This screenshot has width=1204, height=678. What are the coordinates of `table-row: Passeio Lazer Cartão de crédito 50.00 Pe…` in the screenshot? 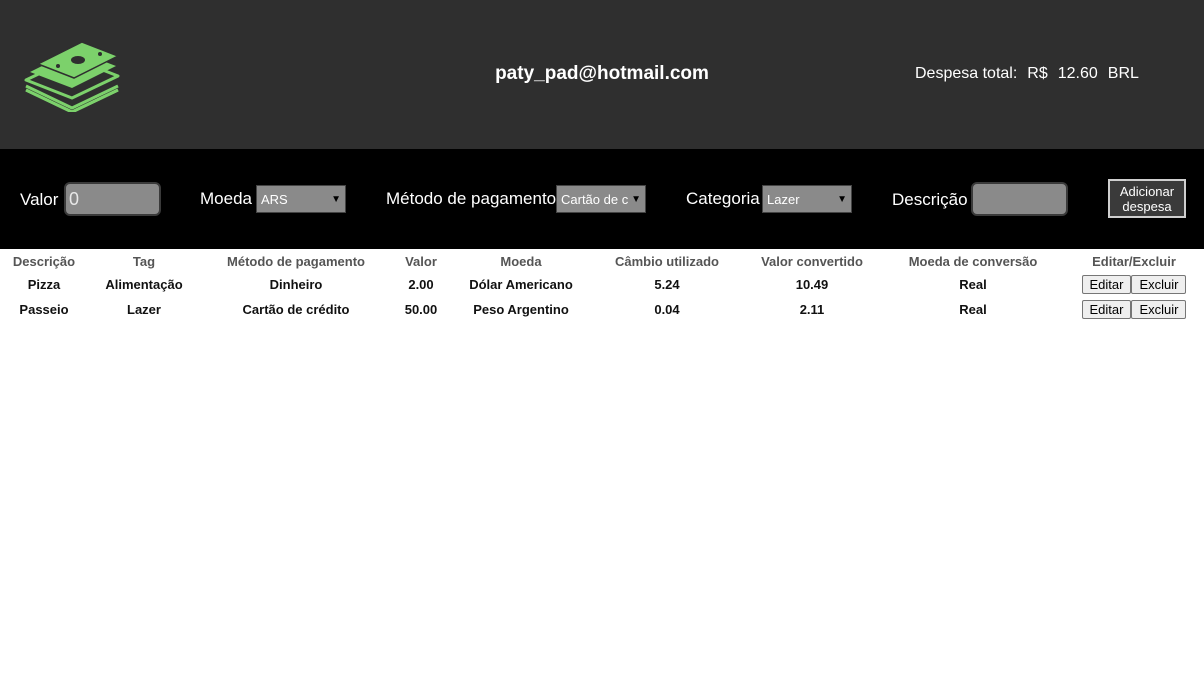 It's located at (602, 309).